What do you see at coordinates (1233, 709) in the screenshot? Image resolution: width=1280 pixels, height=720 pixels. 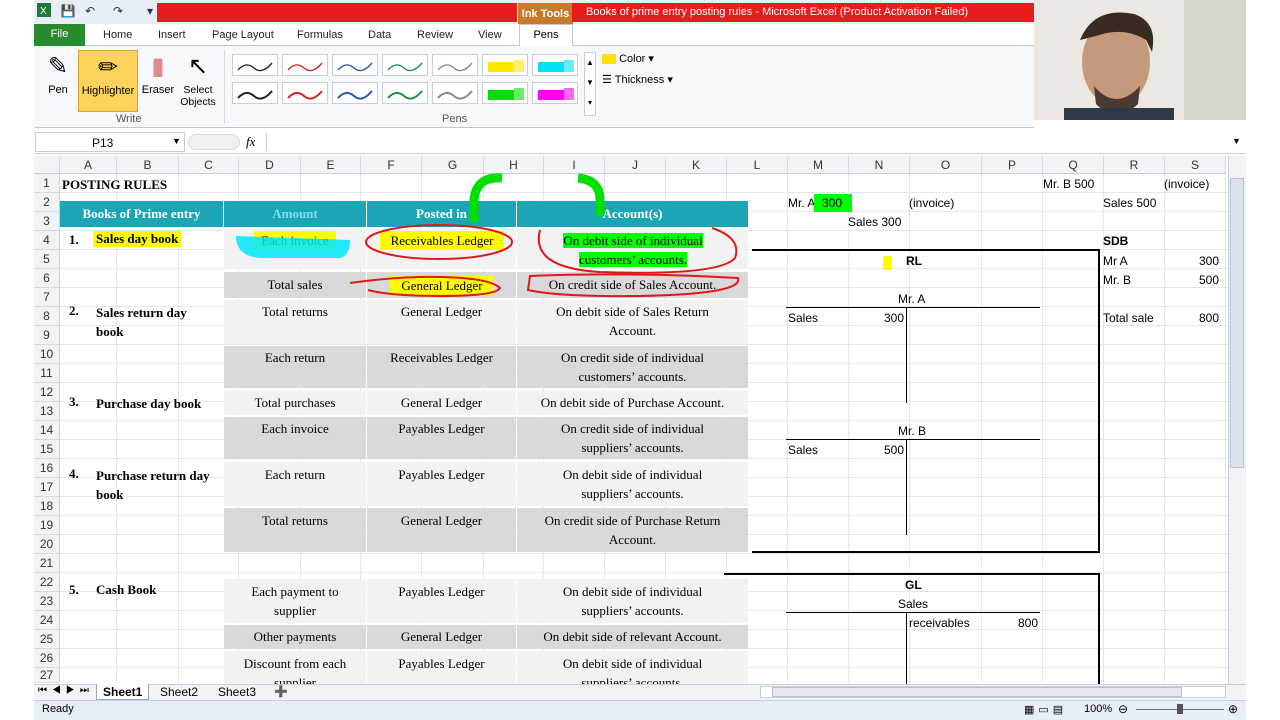 I see `zoom-in-icon: ⊕` at bounding box center [1233, 709].